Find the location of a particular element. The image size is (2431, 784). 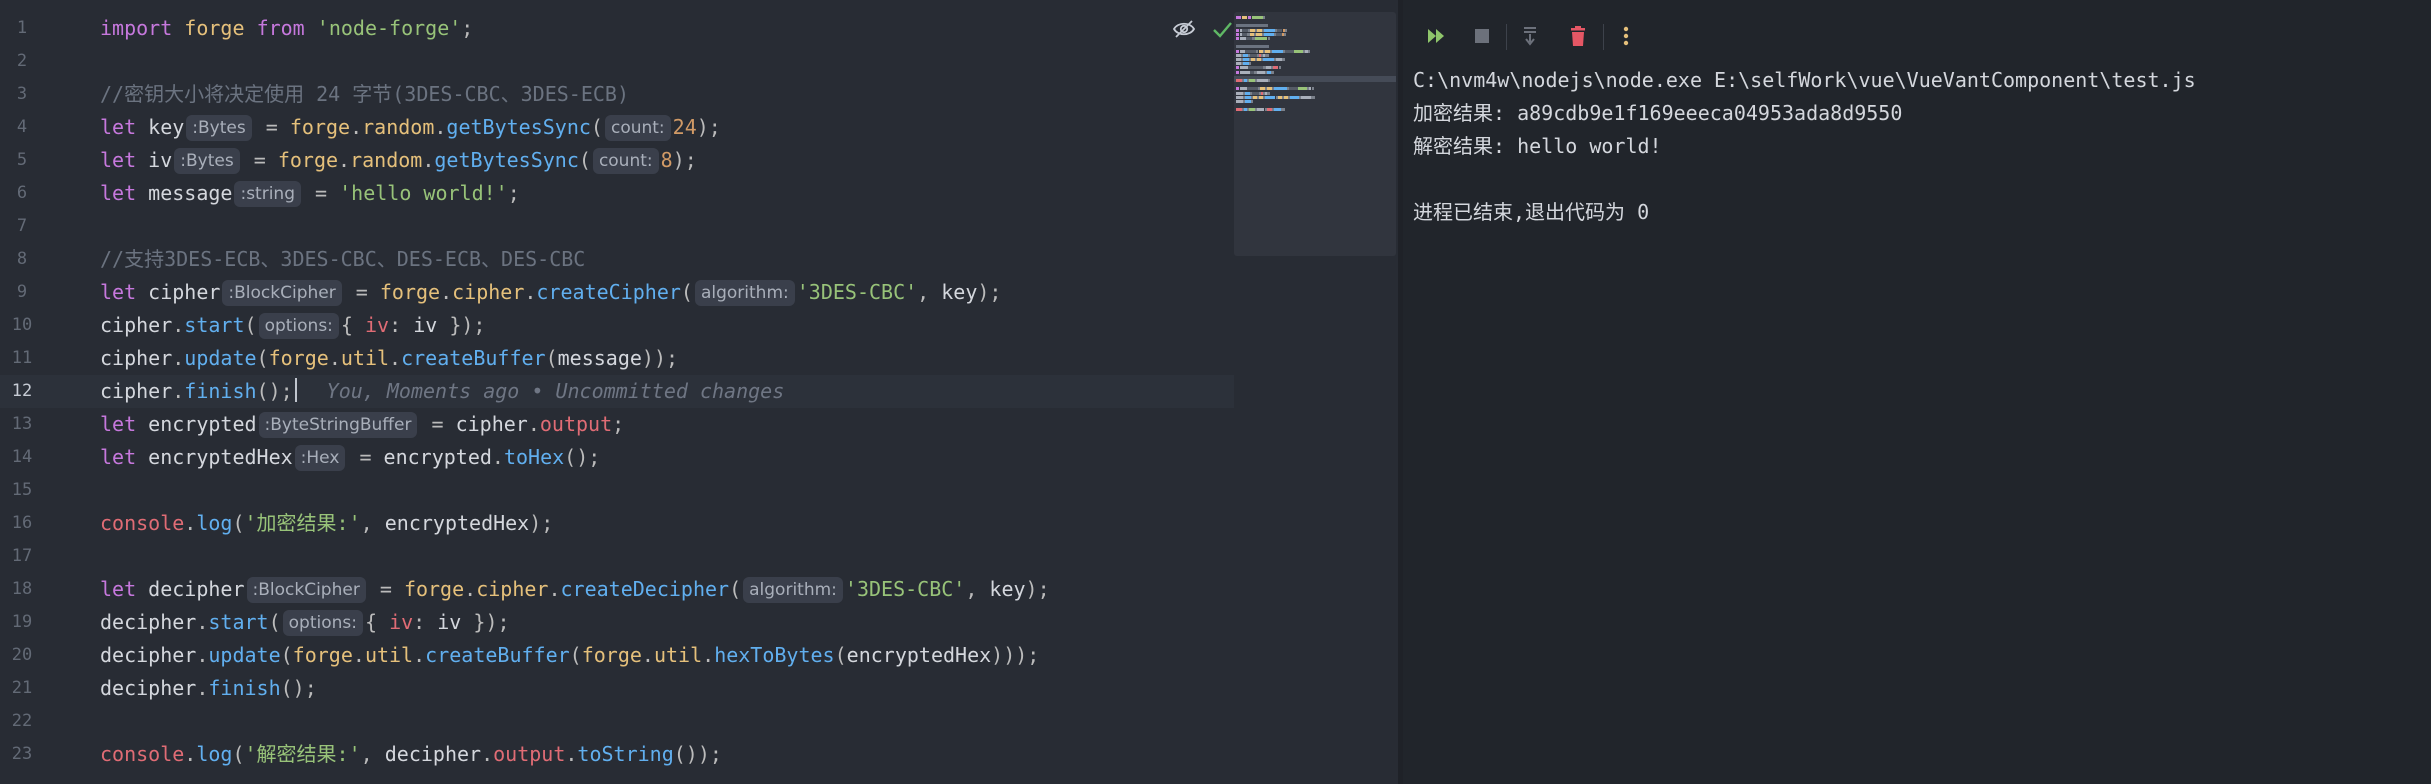

code-line: 15 is located at coordinates (617, 490).